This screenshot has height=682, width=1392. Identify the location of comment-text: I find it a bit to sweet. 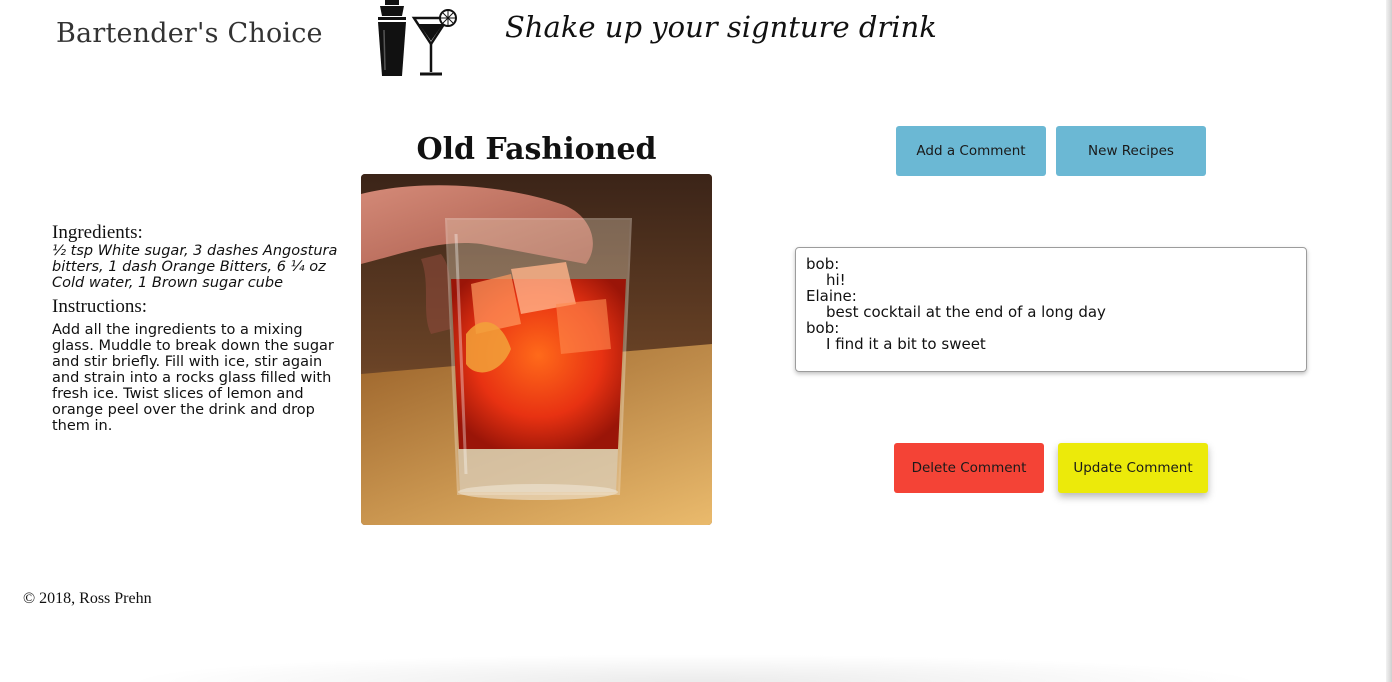
(906, 344).